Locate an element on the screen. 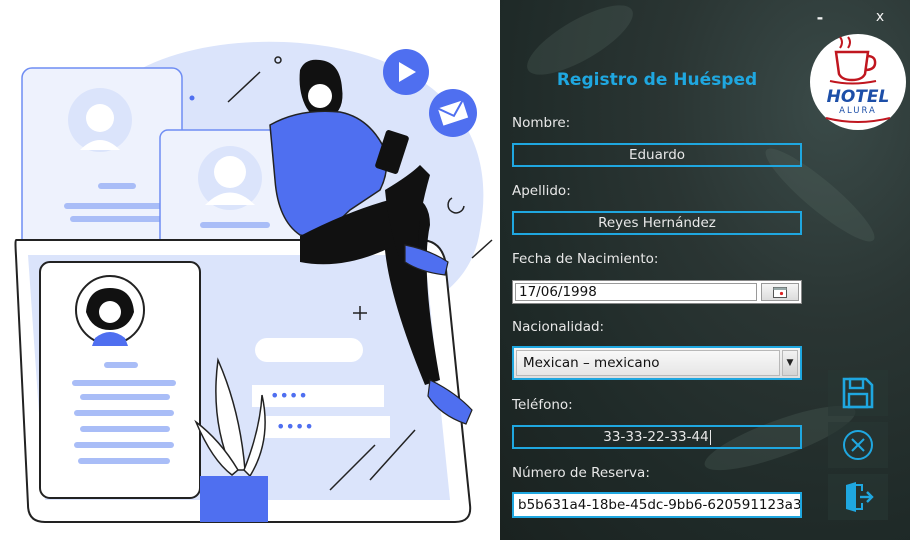 Image resolution: width=910 pixels, height=540 pixels. nombre-field: Eduardo is located at coordinates (657, 155).